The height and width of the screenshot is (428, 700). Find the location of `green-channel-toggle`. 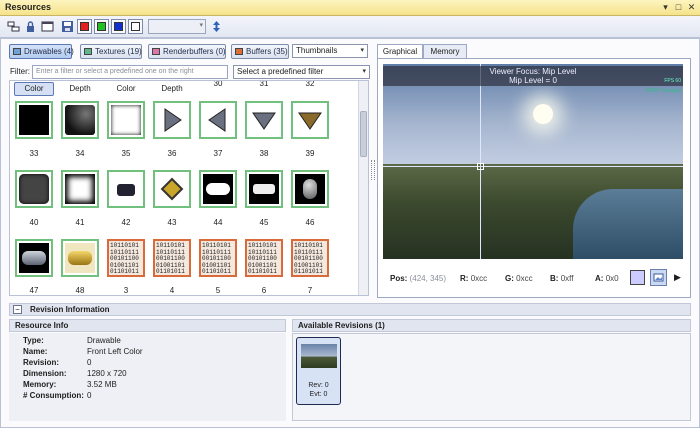

green-channel-toggle is located at coordinates (101, 26).